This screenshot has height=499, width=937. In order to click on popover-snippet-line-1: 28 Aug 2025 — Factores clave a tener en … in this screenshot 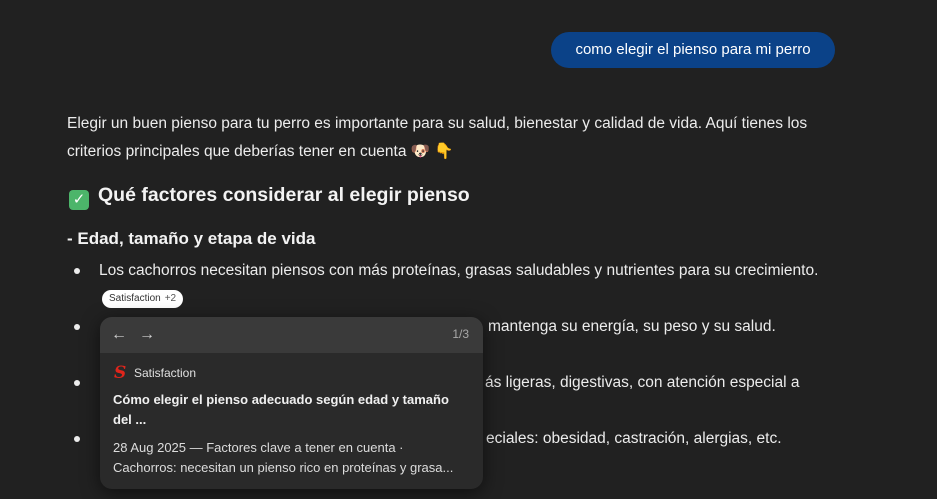, I will do `click(258, 447)`.